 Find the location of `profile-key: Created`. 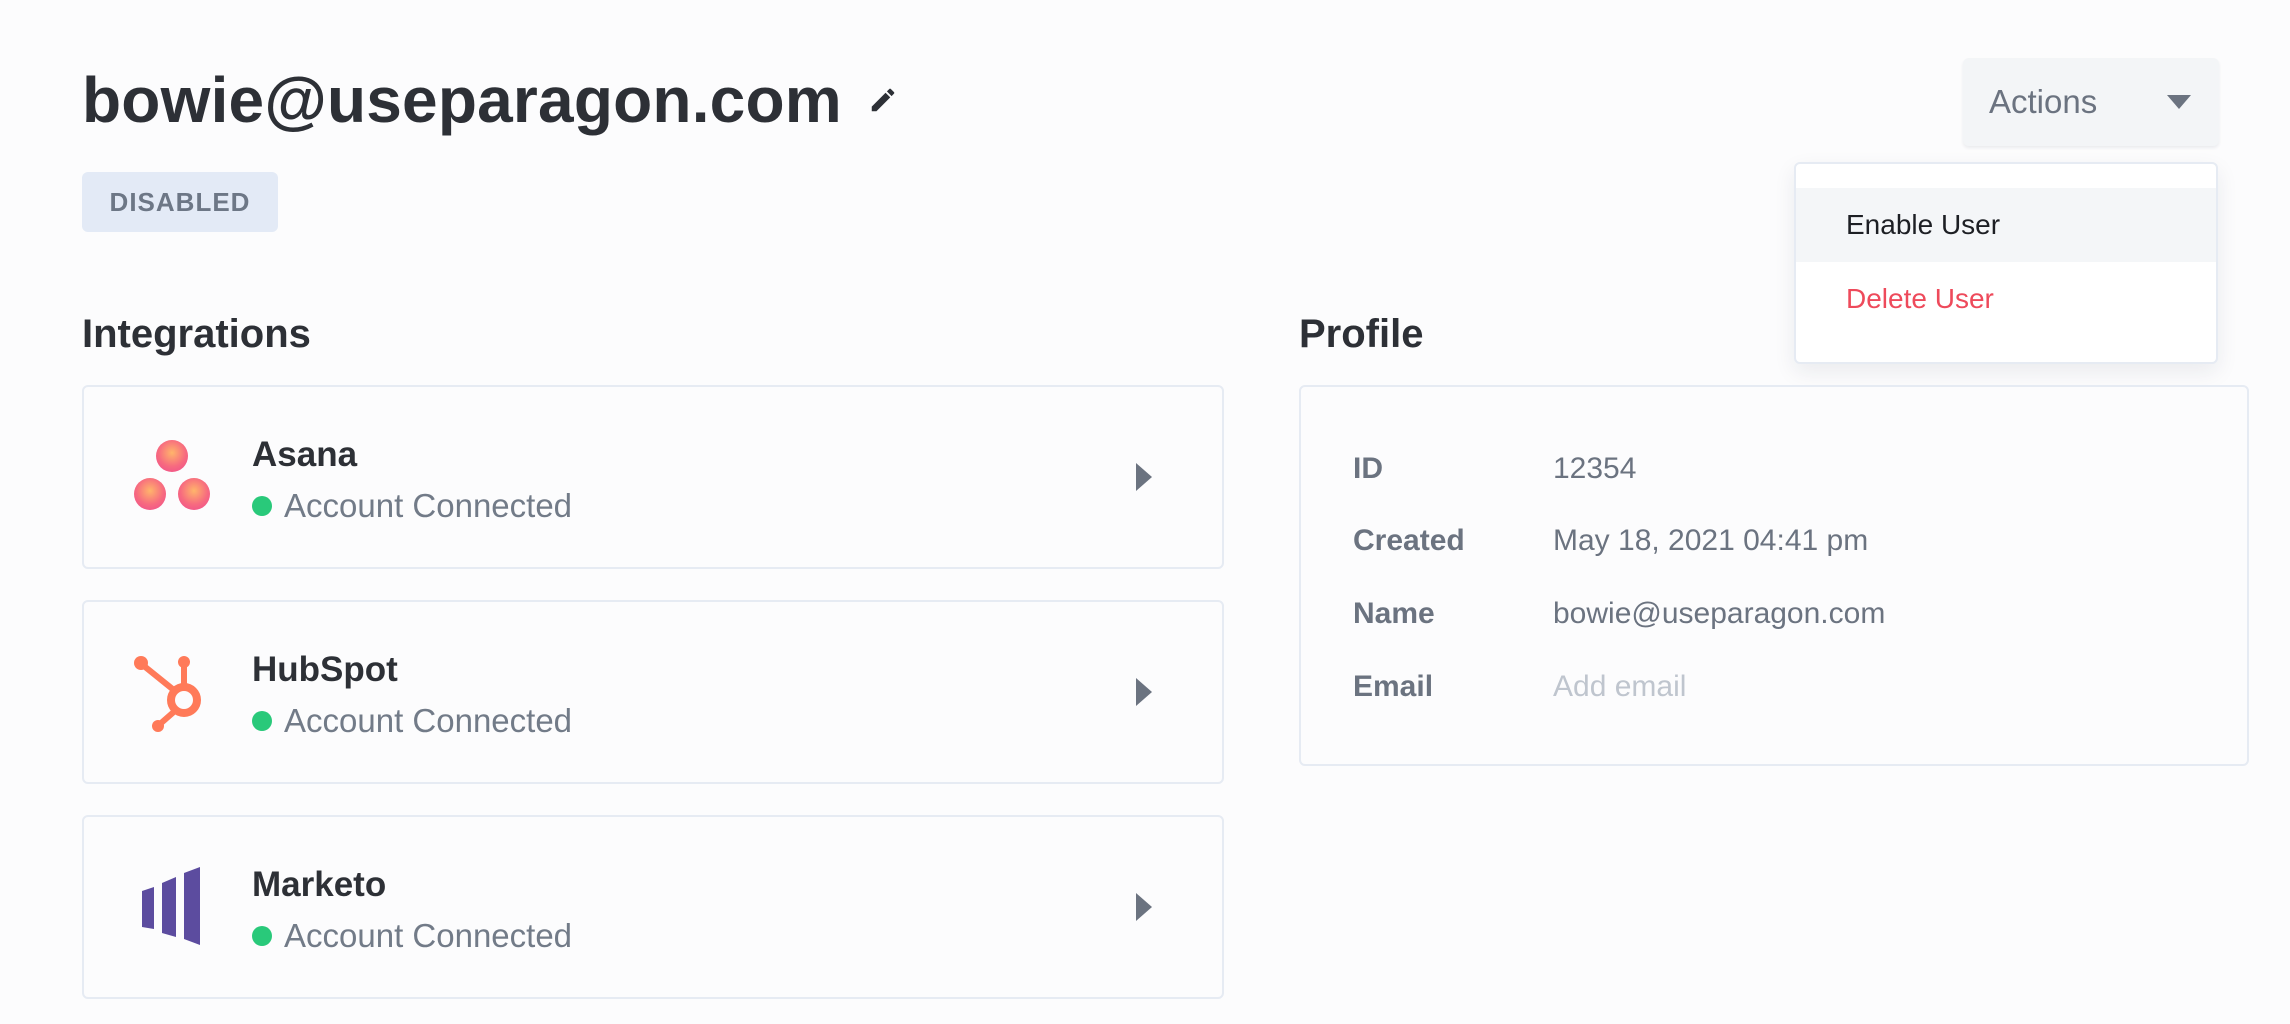

profile-key: Created is located at coordinates (1409, 540).